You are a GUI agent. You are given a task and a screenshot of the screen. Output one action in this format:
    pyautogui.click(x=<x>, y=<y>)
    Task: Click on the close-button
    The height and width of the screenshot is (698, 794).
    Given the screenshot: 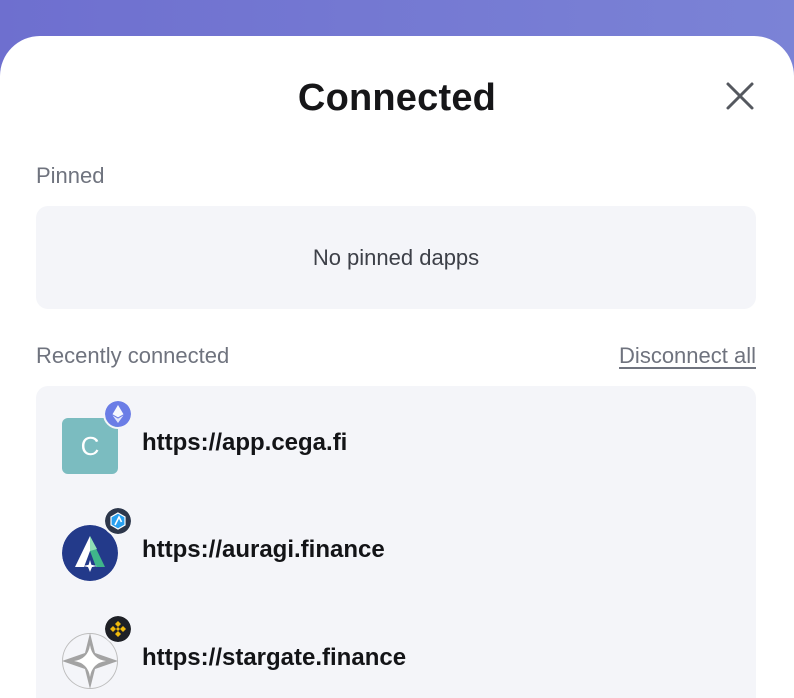 What is the action you would take?
    pyautogui.click(x=740, y=96)
    